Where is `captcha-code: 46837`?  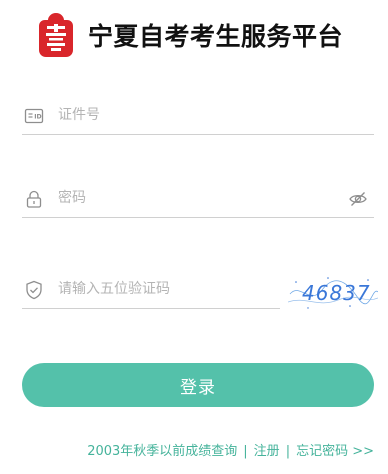
captcha-code: 46837 is located at coordinates (336, 293).